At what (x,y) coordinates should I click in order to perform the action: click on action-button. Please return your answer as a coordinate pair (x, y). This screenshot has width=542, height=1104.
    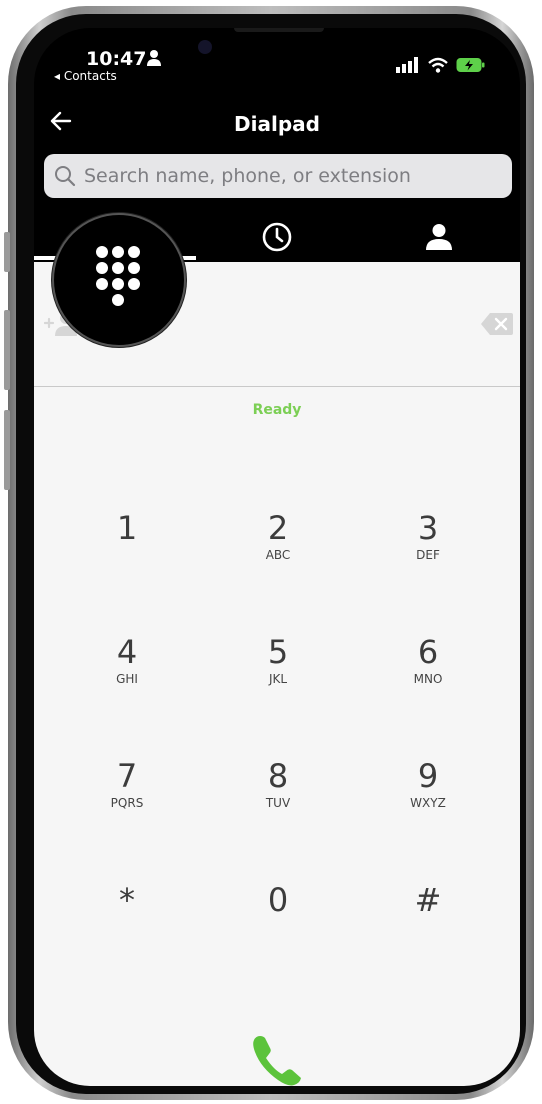
    Looking at the image, I should click on (7, 252).